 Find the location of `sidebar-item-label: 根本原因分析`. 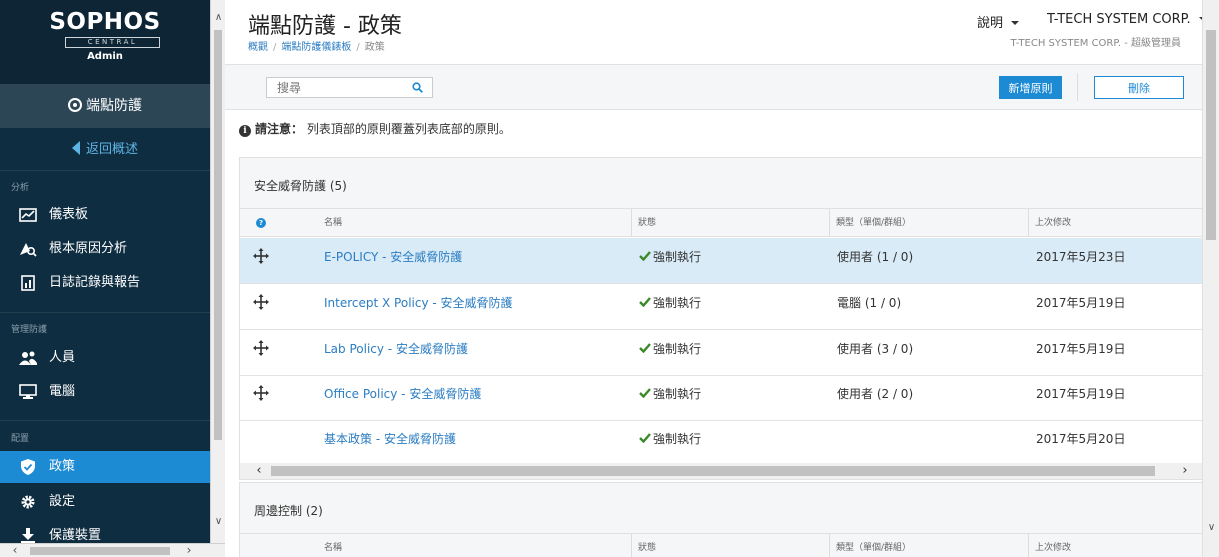

sidebar-item-label: 根本原因分析 is located at coordinates (88, 248).